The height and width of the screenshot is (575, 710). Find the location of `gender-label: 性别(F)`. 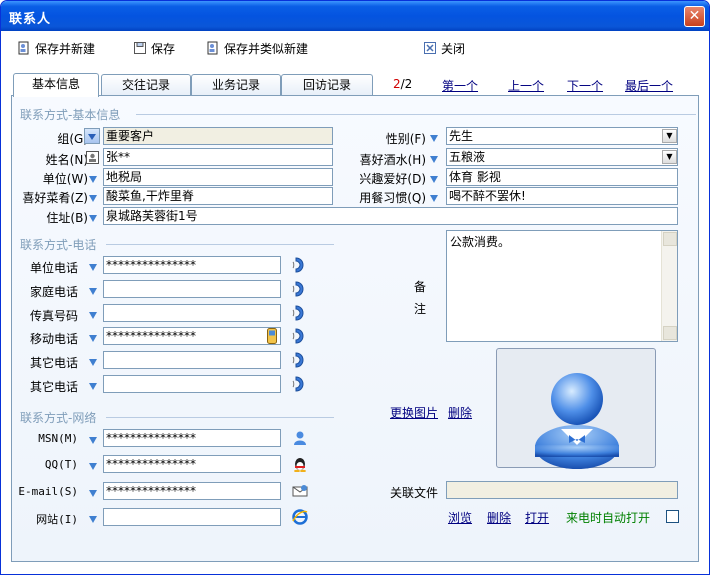

gender-label: 性别(F) is located at coordinates (405, 139).